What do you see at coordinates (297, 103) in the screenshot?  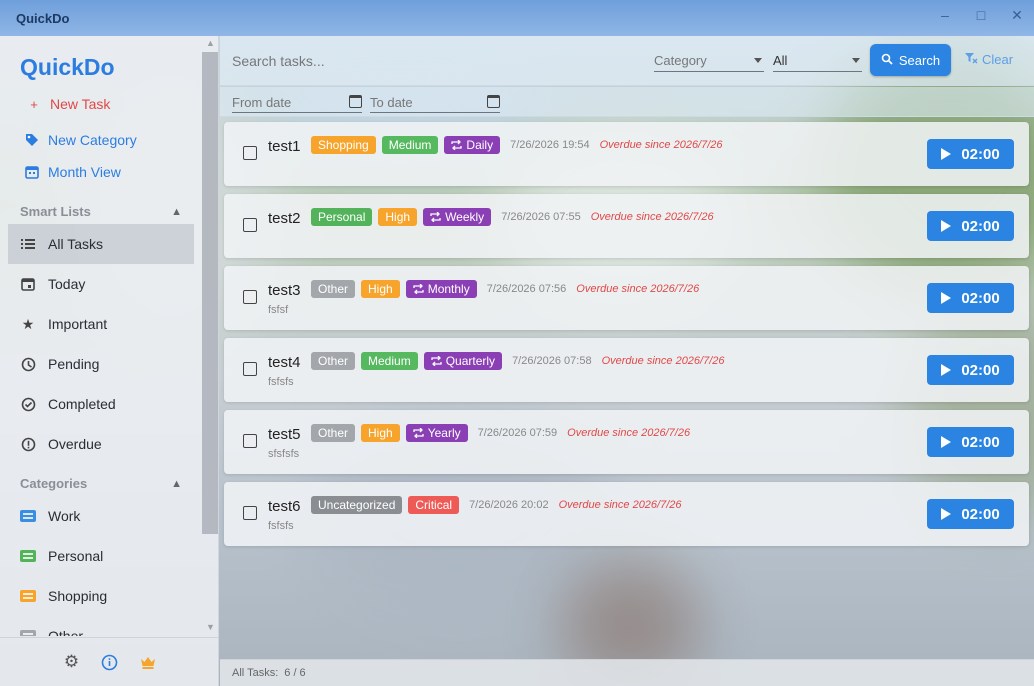 I see `from-date-field: From date` at bounding box center [297, 103].